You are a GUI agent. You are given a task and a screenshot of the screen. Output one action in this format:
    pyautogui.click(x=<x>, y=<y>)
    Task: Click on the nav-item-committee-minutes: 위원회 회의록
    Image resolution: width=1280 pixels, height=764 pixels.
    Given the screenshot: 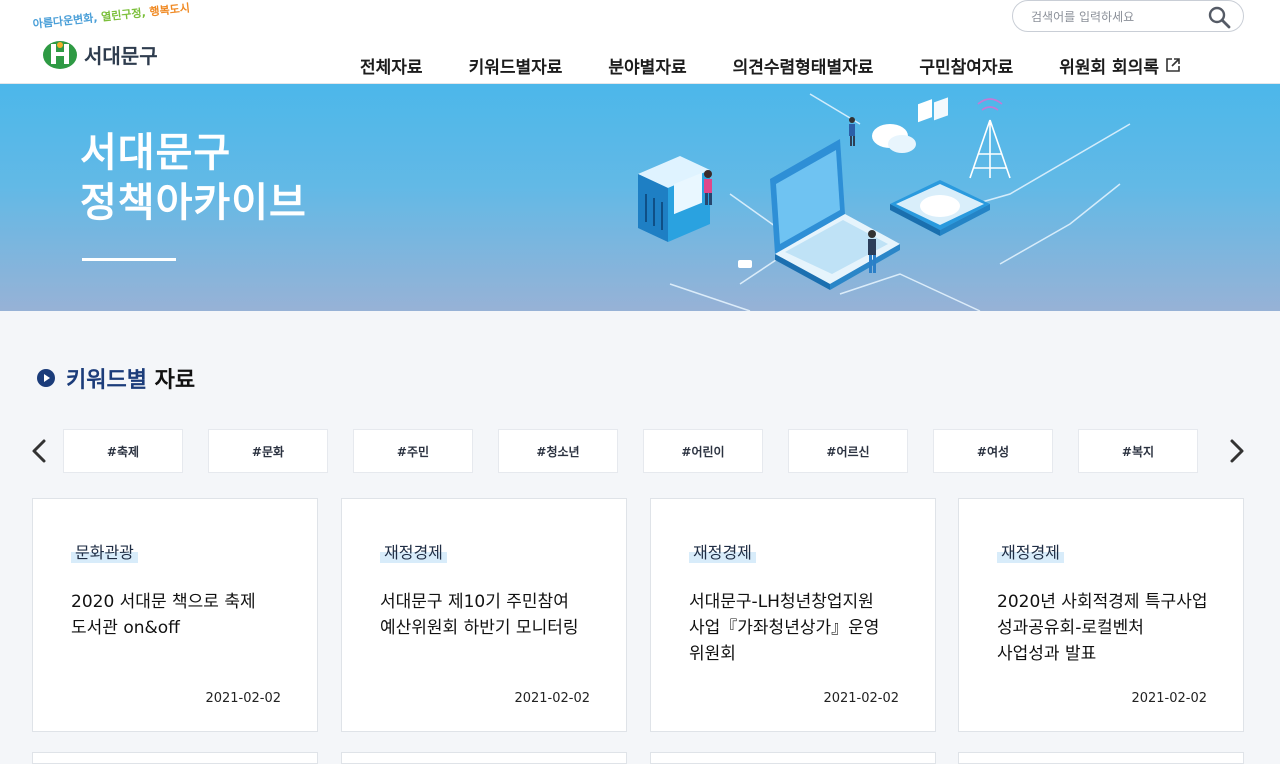 What is the action you would take?
    pyautogui.click(x=1120, y=65)
    